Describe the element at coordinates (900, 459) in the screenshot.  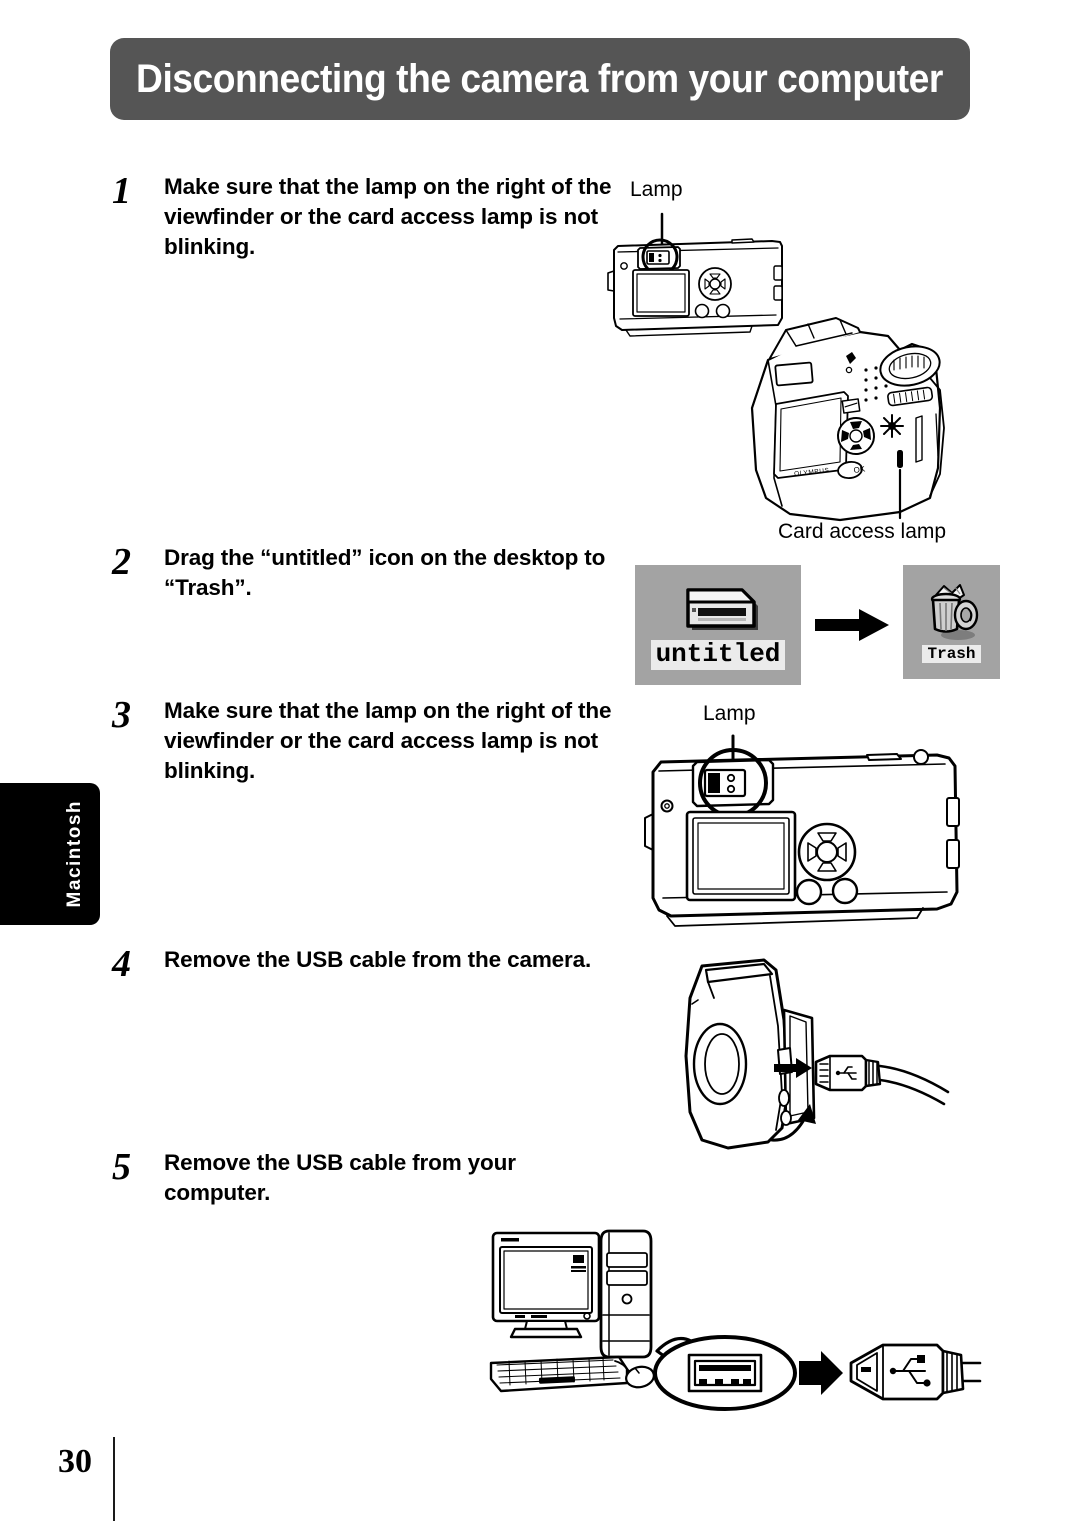
I see `card-access-lamp-mark` at that location.